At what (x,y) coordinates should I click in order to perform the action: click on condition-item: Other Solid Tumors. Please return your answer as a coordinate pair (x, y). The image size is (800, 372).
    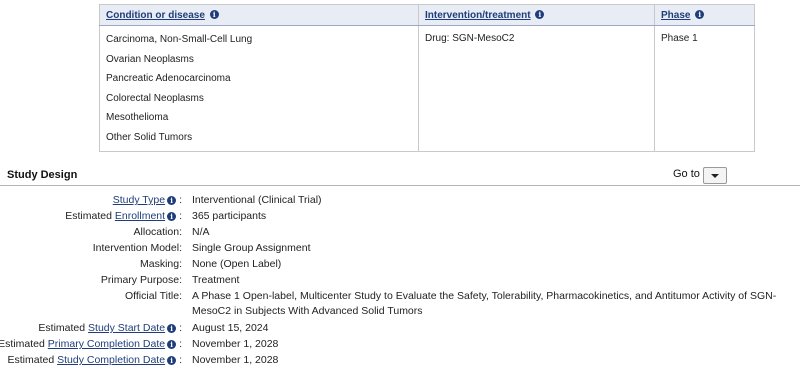
    Looking at the image, I should click on (149, 137).